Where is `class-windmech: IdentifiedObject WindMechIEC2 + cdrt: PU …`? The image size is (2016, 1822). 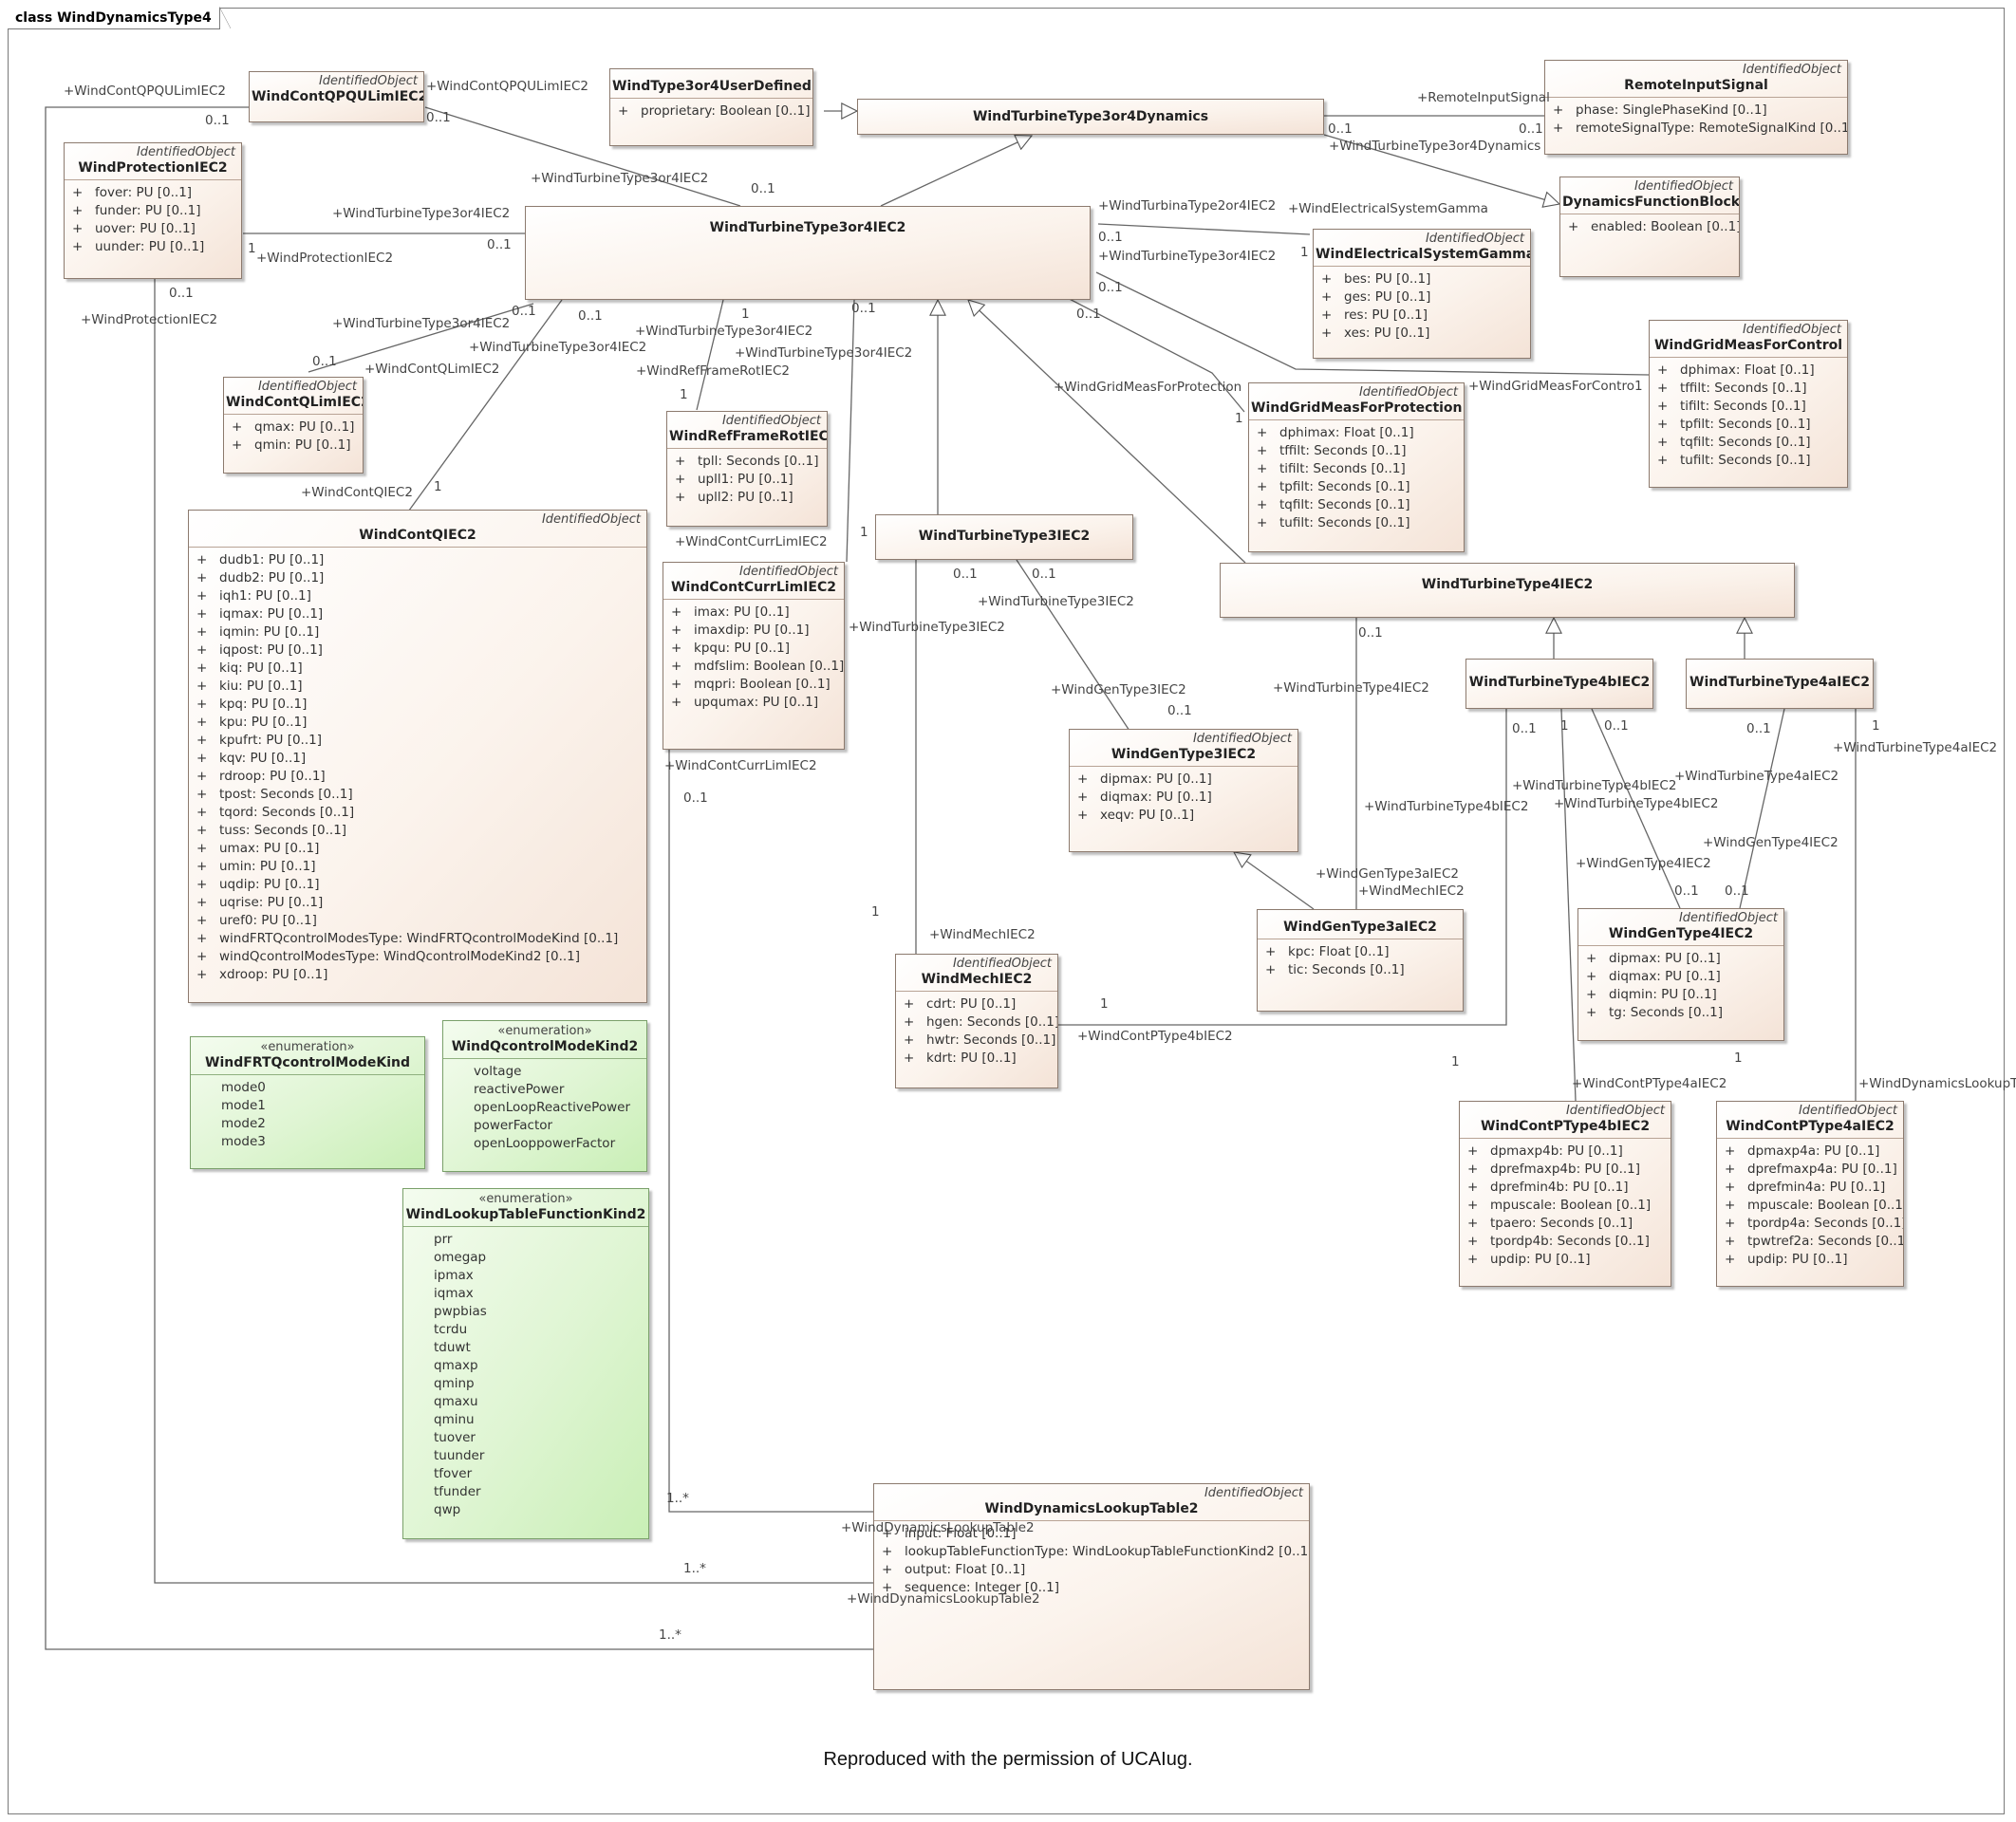 class-windmech: IdentifiedObject WindMechIEC2 + cdrt: PU … is located at coordinates (976, 1021).